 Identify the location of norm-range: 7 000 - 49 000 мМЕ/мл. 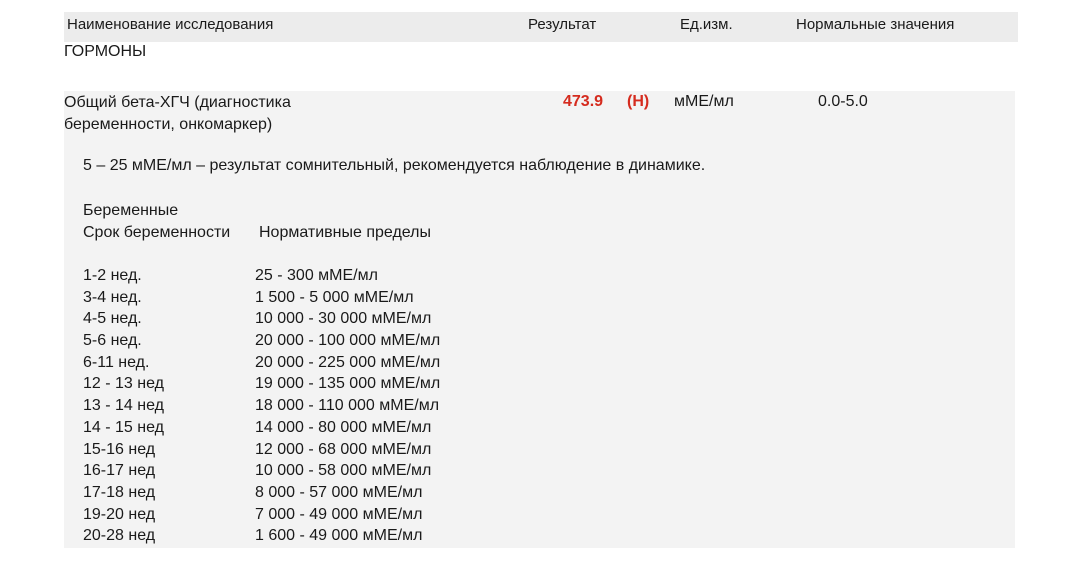
(339, 514).